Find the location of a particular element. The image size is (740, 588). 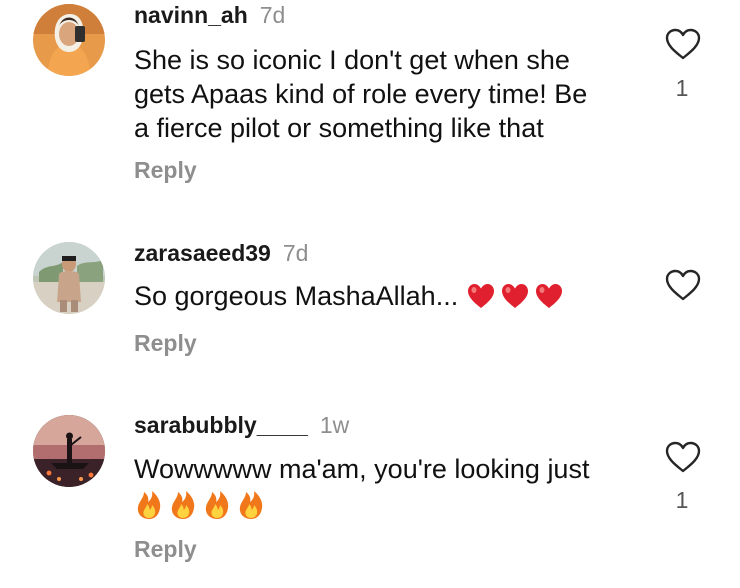

avatar-person-outdoors-icon is located at coordinates (69, 278).